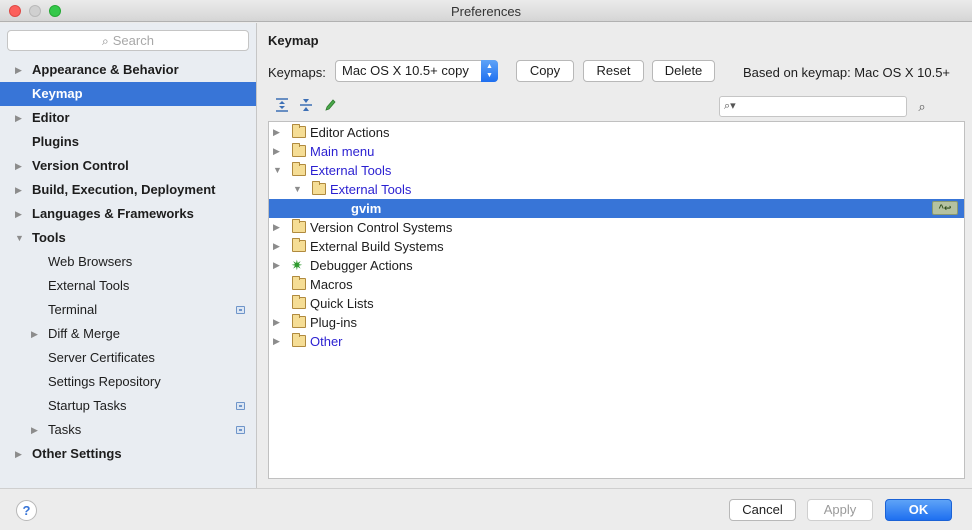  Describe the element at coordinates (486, 509) in the screenshot. I see `dialog-footer: ? Cancel Apply OK` at that location.